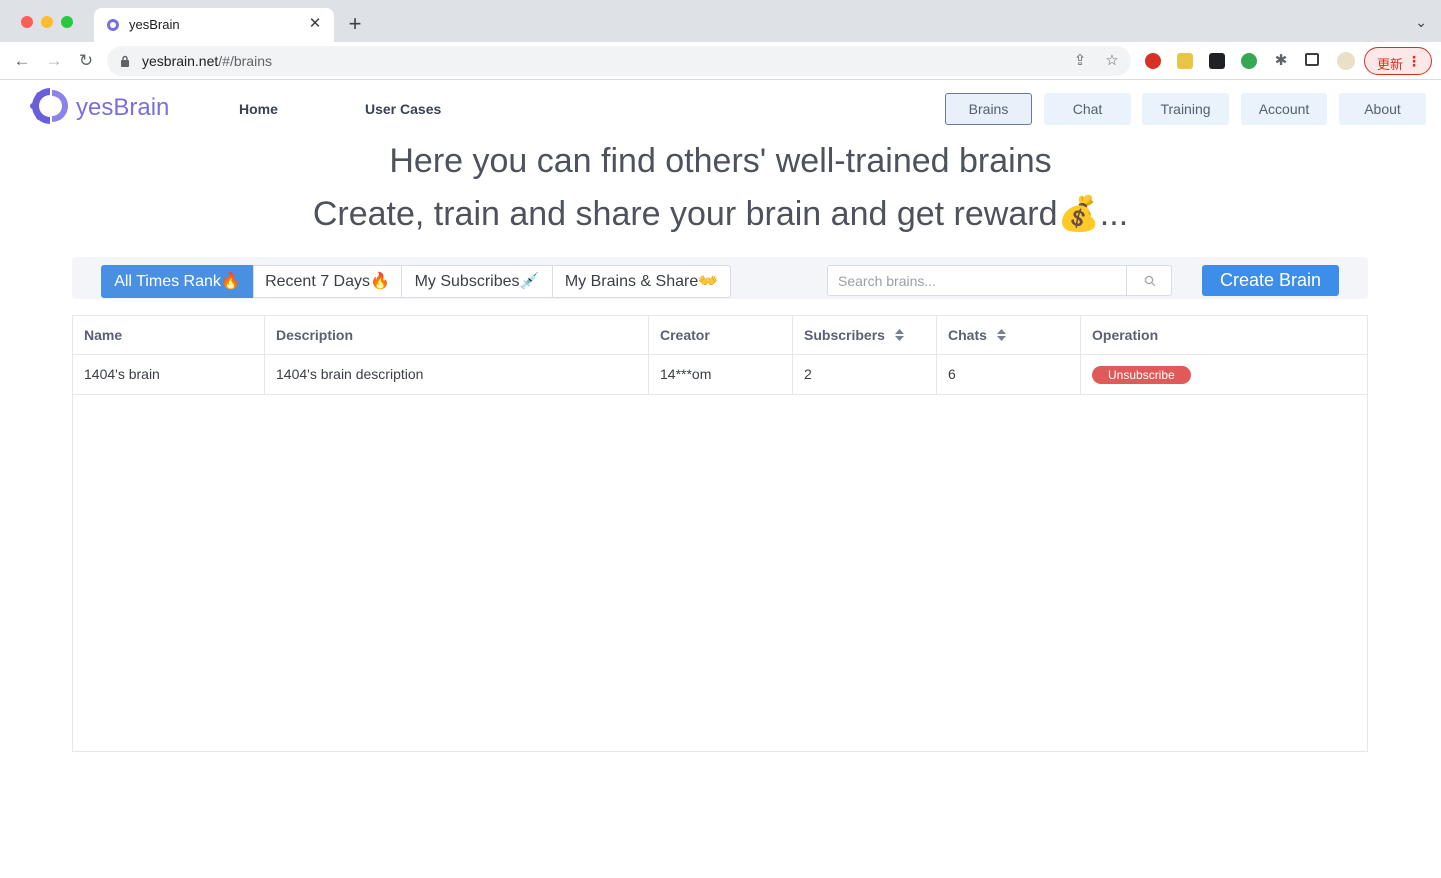 The height and width of the screenshot is (878, 1441). I want to click on tab-my-subscribes: My Subscribes💉, so click(477, 281).